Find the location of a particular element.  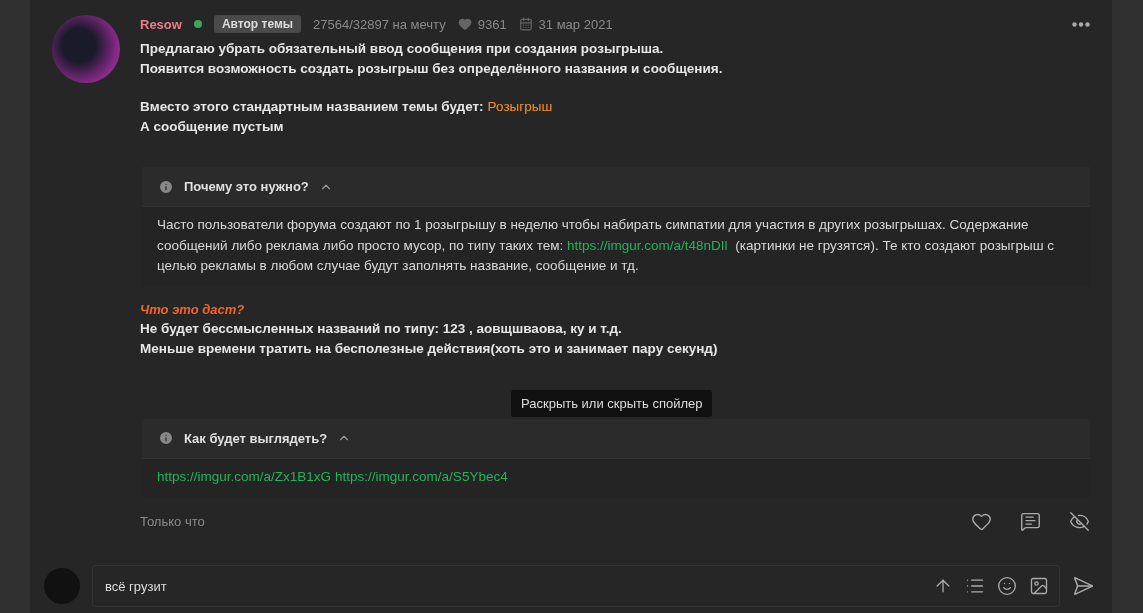

image-icon is located at coordinates (1039, 586).